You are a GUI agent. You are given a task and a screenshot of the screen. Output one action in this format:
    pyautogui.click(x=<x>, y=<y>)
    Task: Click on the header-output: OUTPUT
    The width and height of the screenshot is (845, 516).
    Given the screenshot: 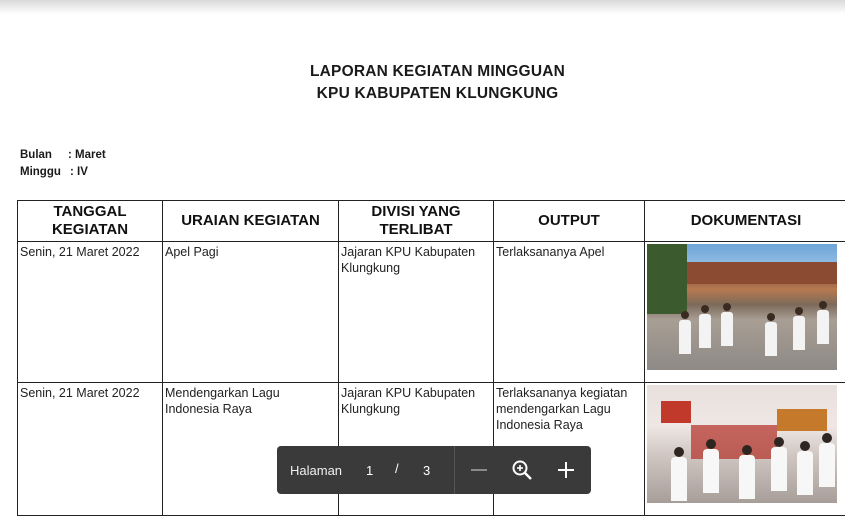 What is the action you would take?
    pyautogui.click(x=569, y=221)
    